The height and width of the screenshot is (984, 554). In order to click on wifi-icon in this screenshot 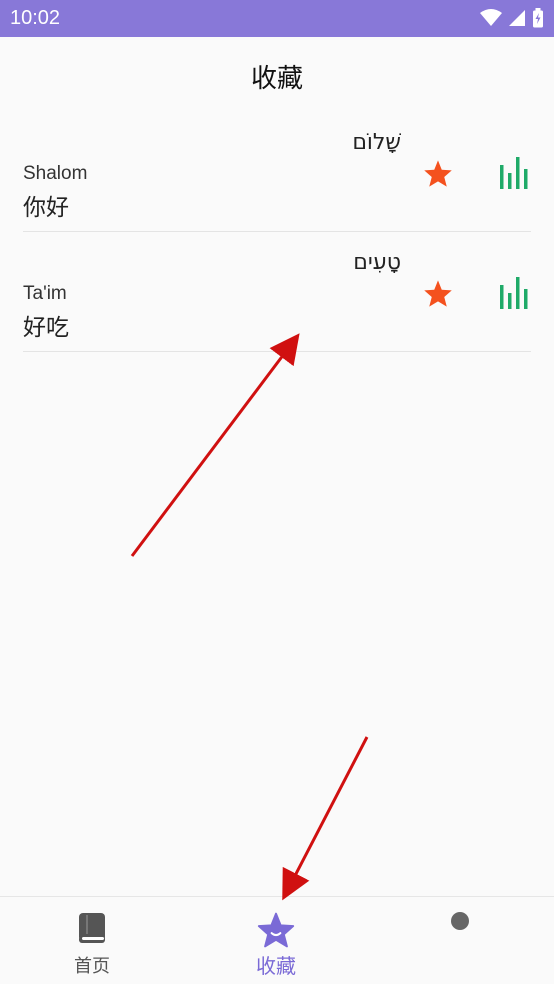, I will do `click(491, 17)`.